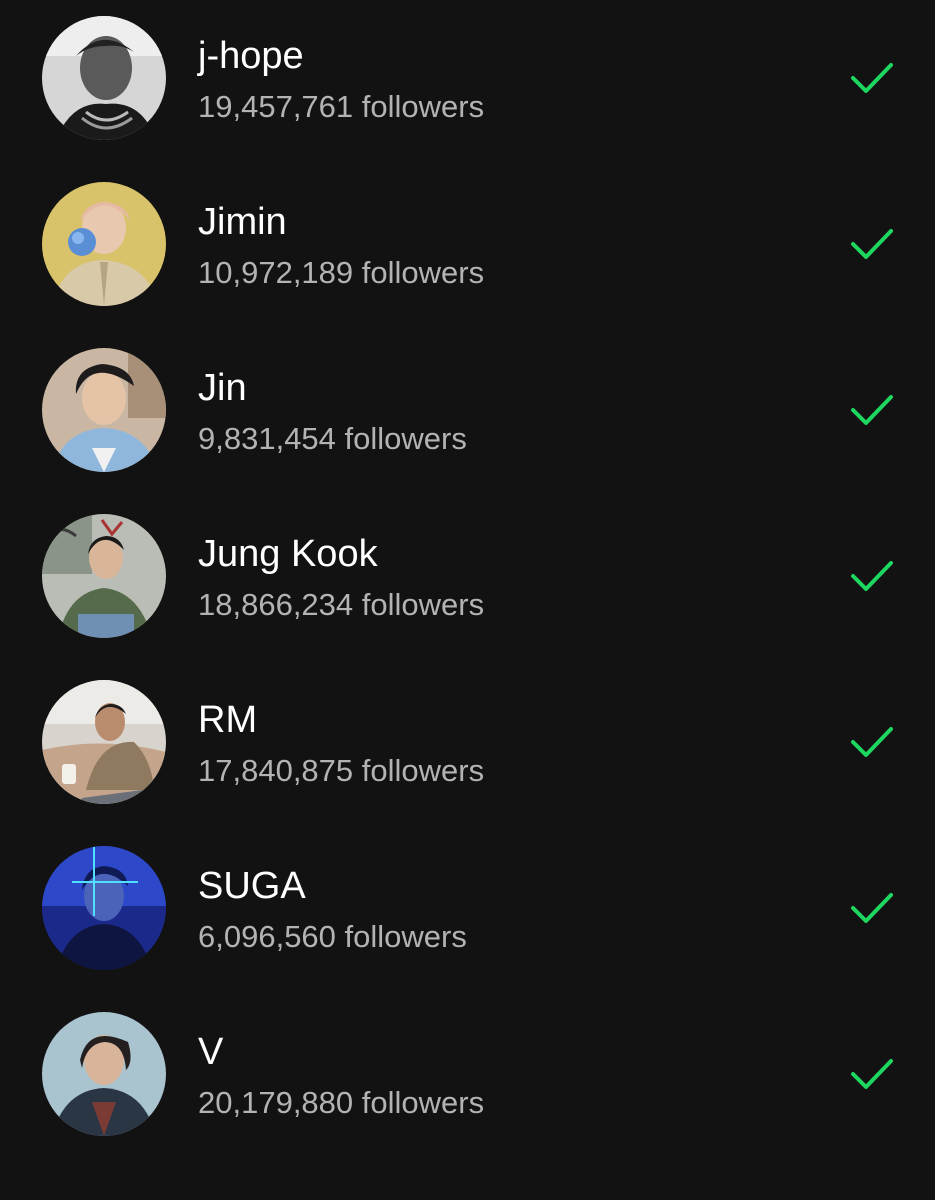  I want to click on artist-row: Jin 9,831,454 followers, so click(467, 415).